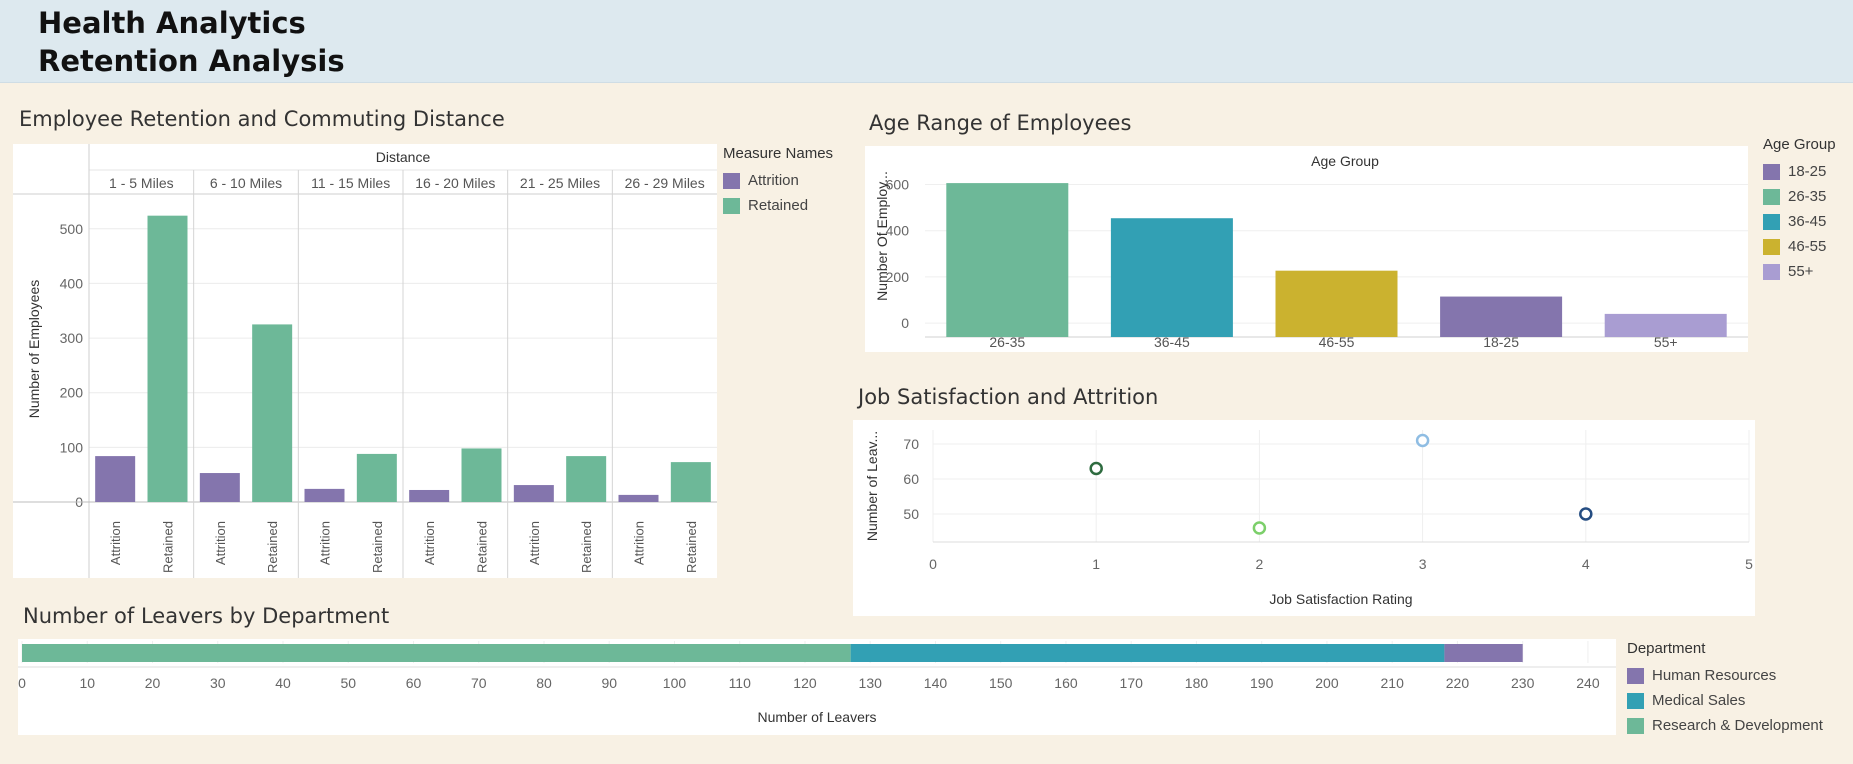  What do you see at coordinates (1260, 564) in the screenshot?
I see `x-tick-label: 2` at bounding box center [1260, 564].